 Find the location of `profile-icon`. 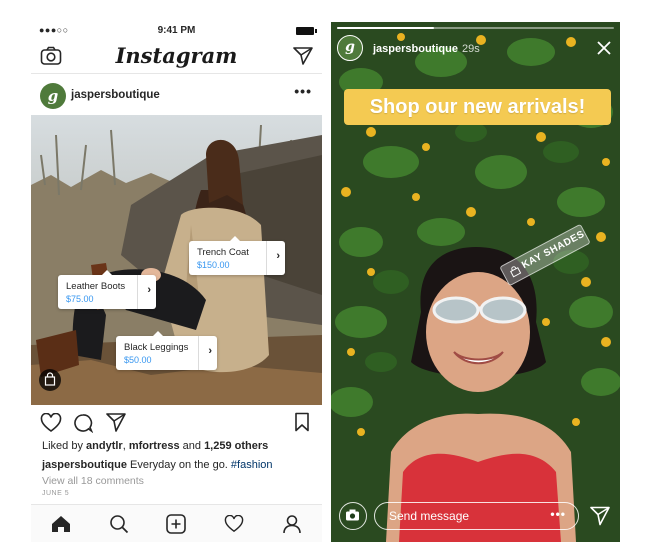

profile-icon is located at coordinates (292, 524).